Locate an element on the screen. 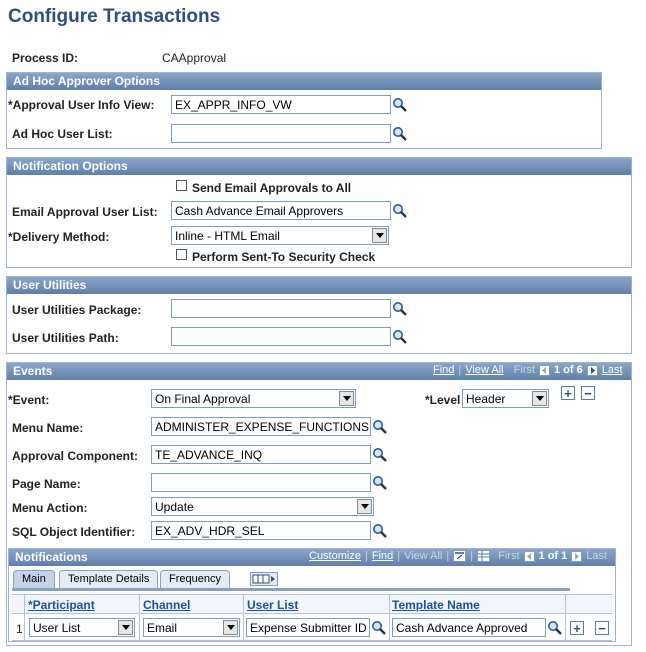  show-all-columns-icon is located at coordinates (264, 579).